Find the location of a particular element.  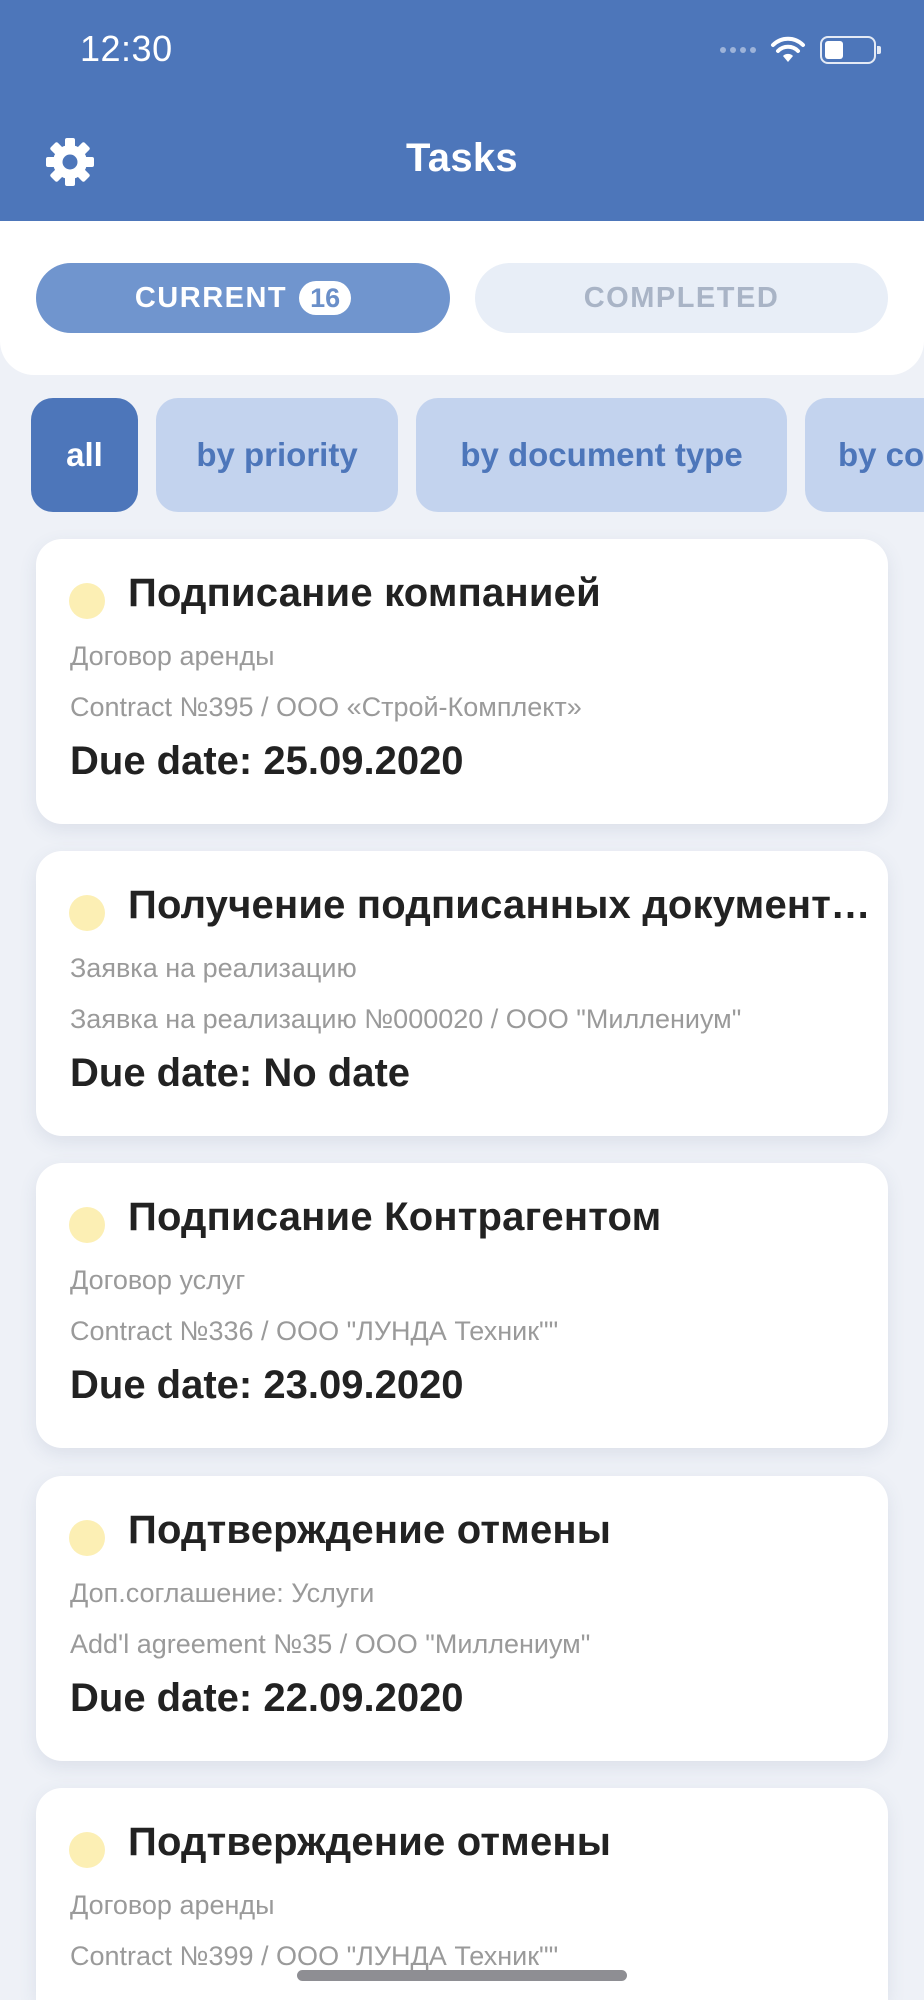

filter-all: all is located at coordinates (84, 455).